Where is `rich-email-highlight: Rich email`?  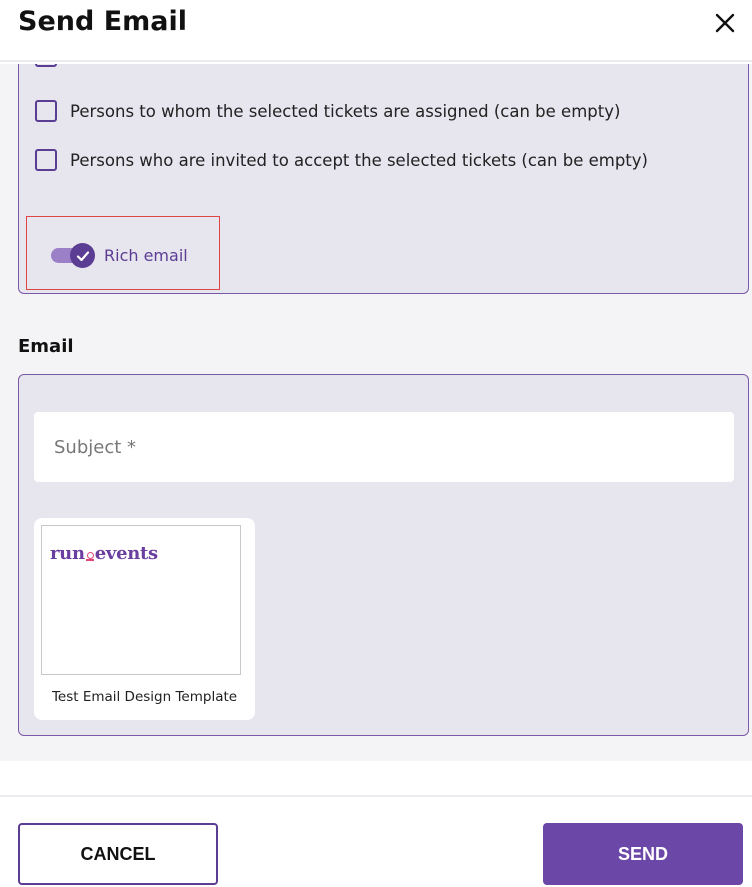
rich-email-highlight: Rich email is located at coordinates (123, 253).